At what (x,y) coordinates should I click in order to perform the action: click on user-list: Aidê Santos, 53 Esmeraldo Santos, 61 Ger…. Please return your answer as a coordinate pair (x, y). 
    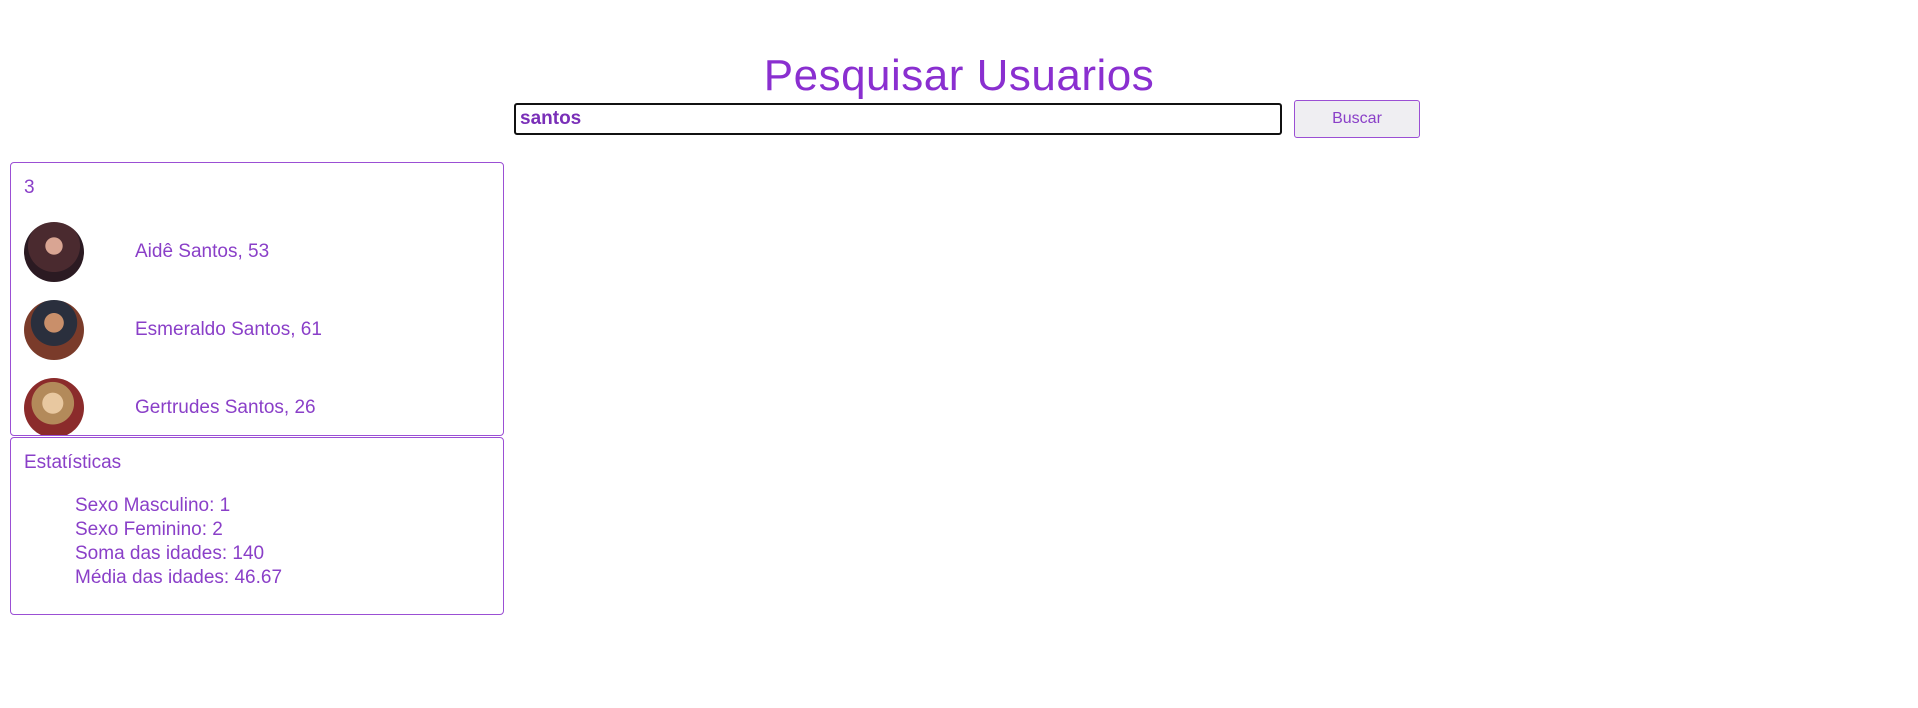
    Looking at the image, I should click on (173, 324).